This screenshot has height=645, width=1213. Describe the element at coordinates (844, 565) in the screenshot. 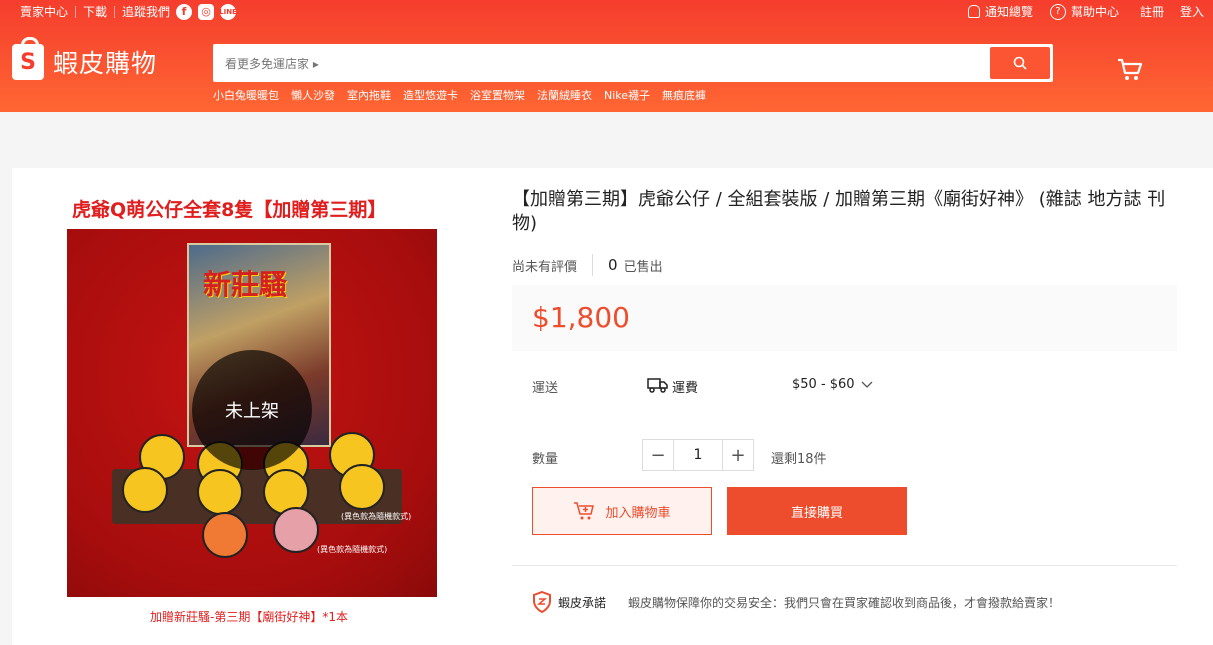

I see `divider` at that location.